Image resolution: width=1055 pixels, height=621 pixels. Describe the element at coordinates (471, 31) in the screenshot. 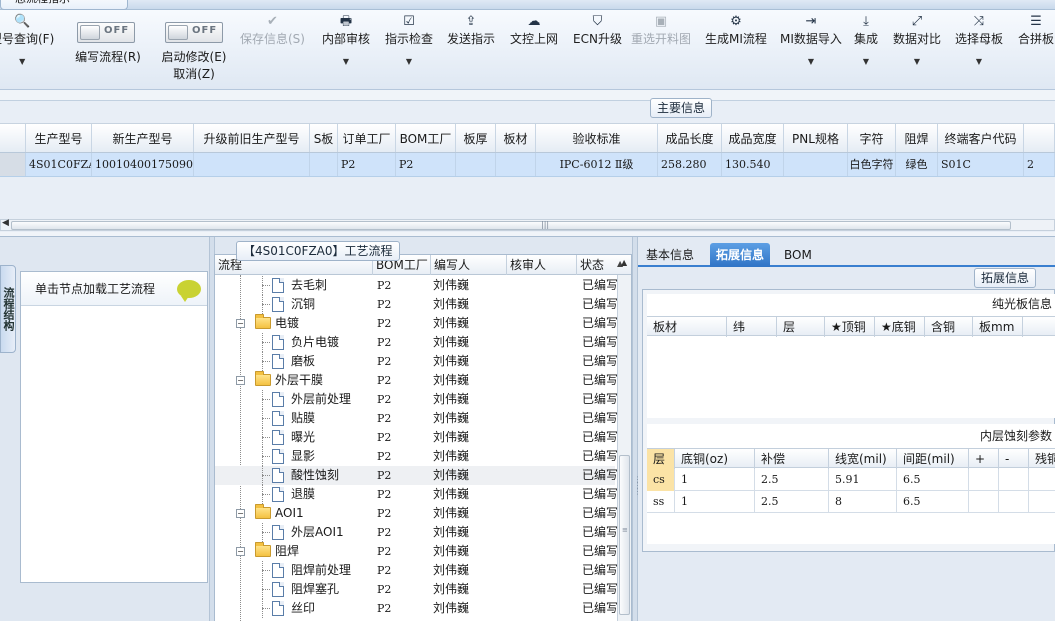

I see `send-instruction-button: ⇪ 发送指示` at that location.